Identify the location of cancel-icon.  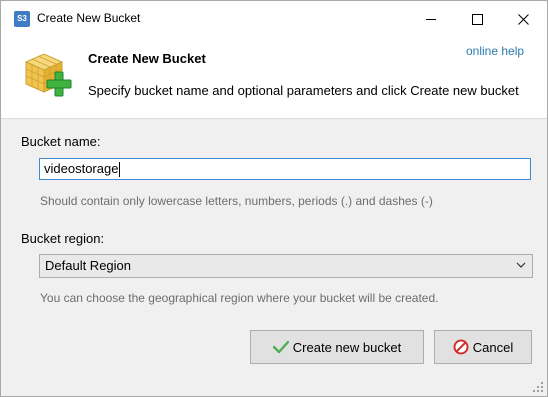
(461, 347).